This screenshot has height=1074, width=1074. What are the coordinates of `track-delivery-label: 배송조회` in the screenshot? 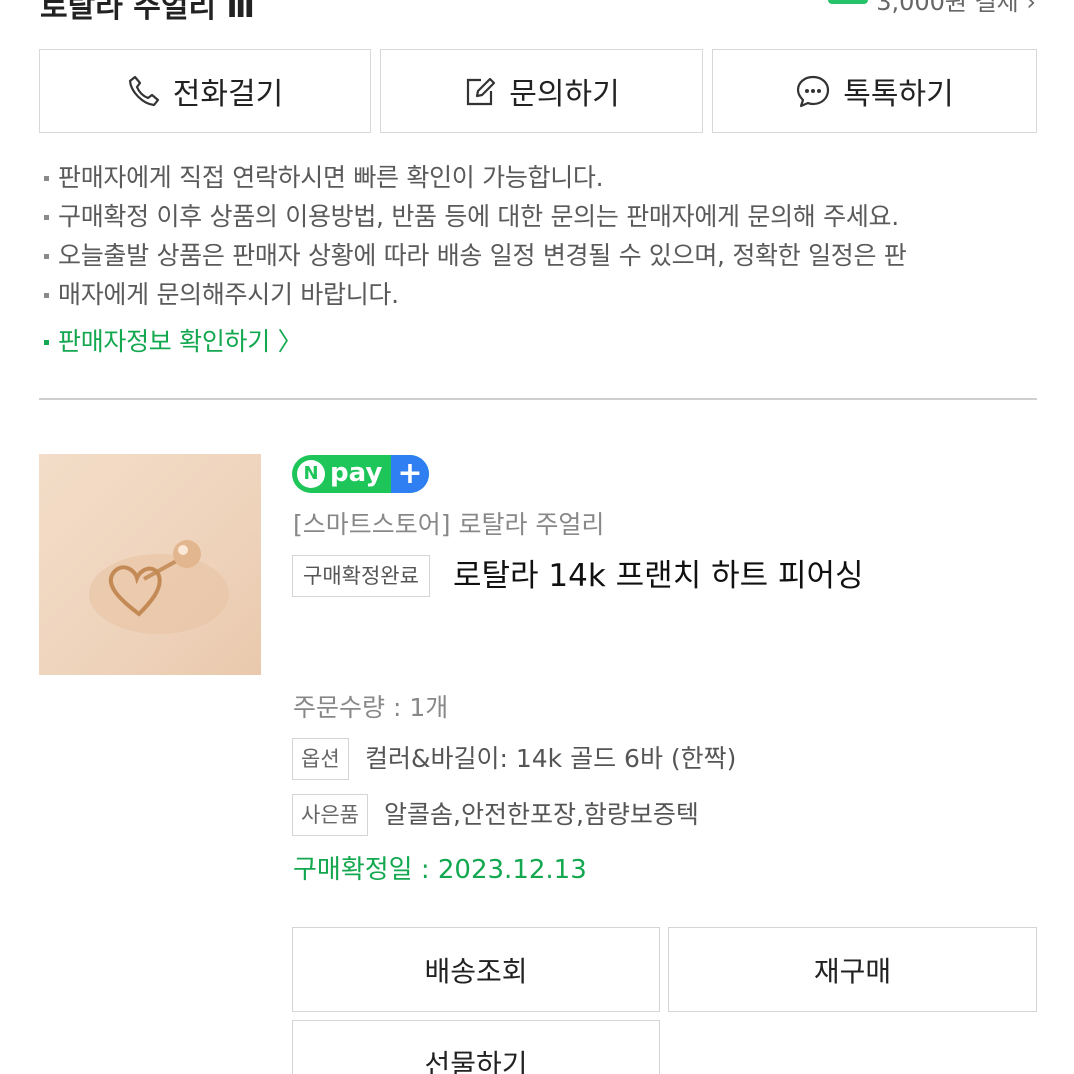 It's located at (476, 971).